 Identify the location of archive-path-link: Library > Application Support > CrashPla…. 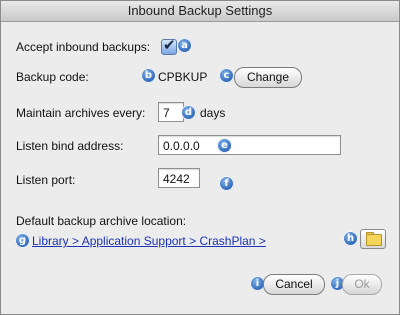
(149, 241).